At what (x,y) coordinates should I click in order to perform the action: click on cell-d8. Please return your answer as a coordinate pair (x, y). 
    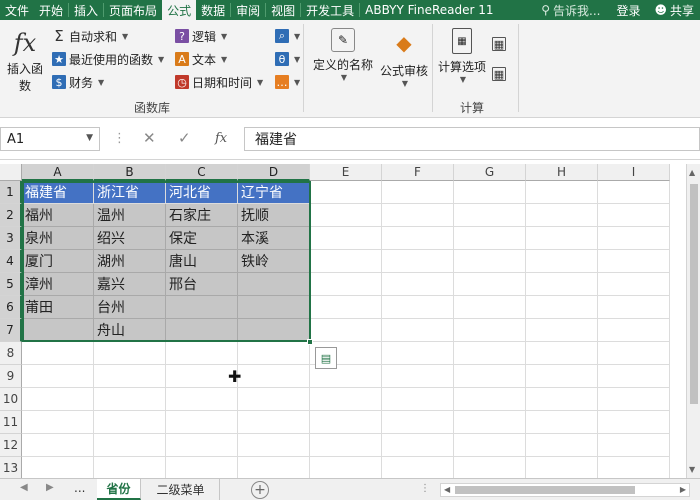
    Looking at the image, I should click on (274, 353).